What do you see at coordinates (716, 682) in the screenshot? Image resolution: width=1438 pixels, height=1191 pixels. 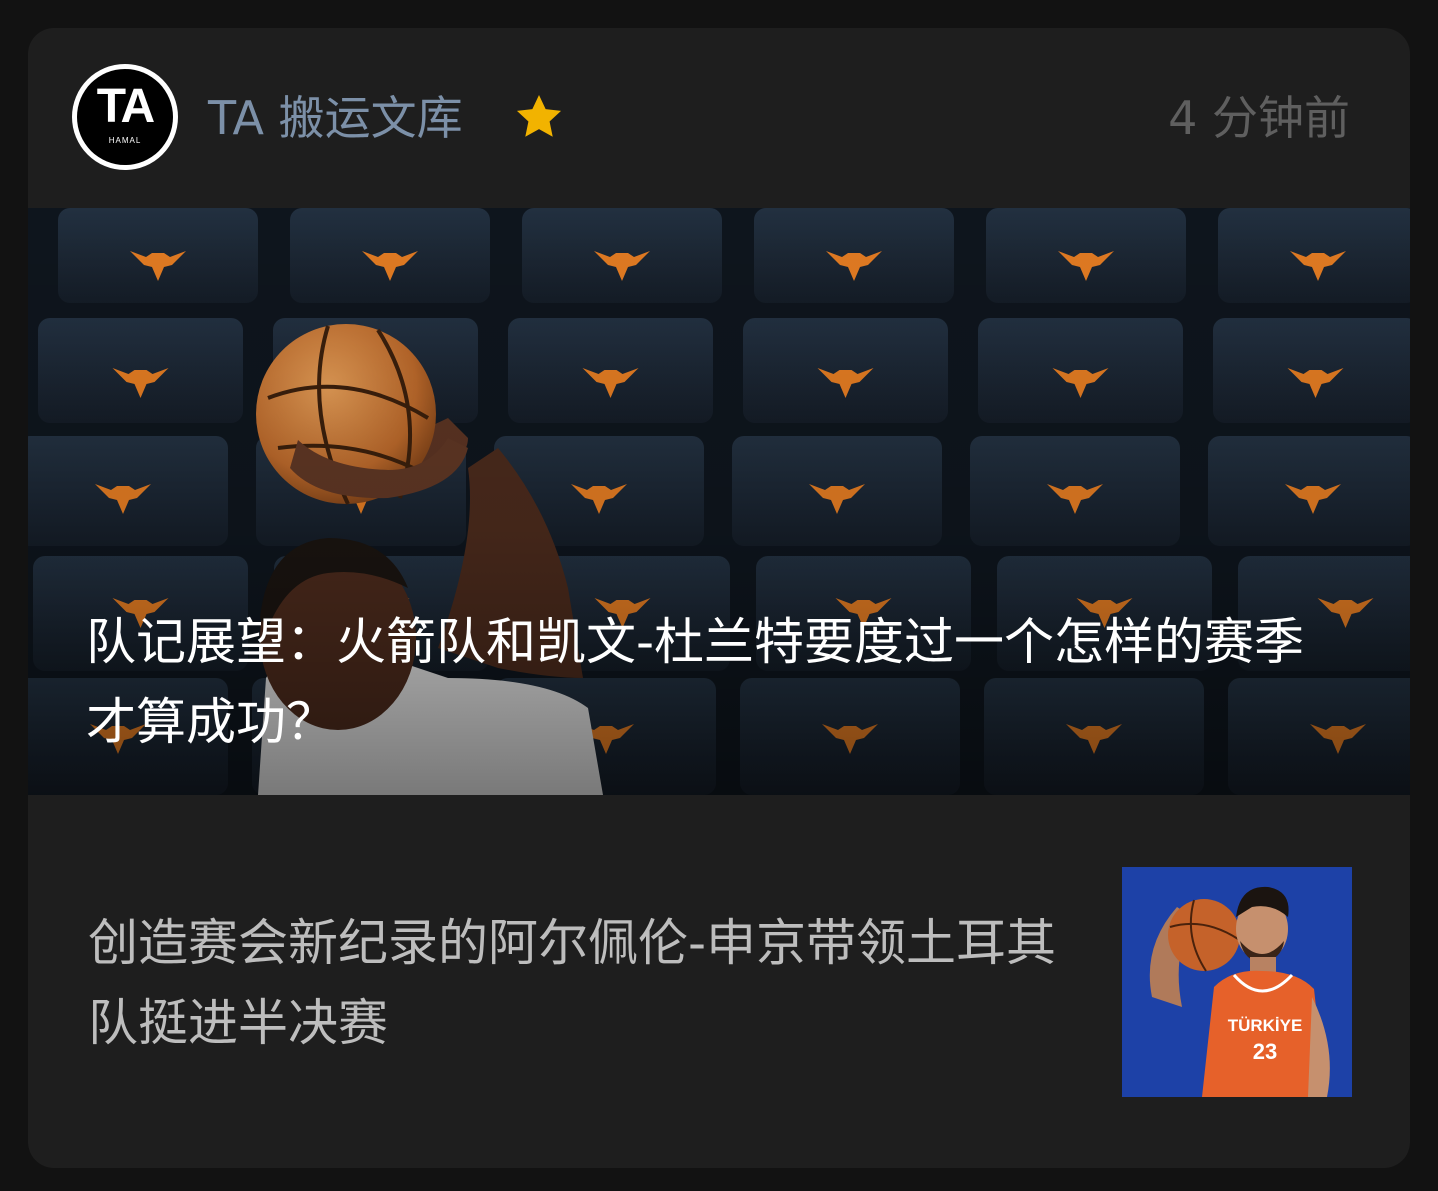 I see `featured-article-title: 队记展望：火箭队和凯文-杜兰特要度过一个怎样的赛季才算成功？` at bounding box center [716, 682].